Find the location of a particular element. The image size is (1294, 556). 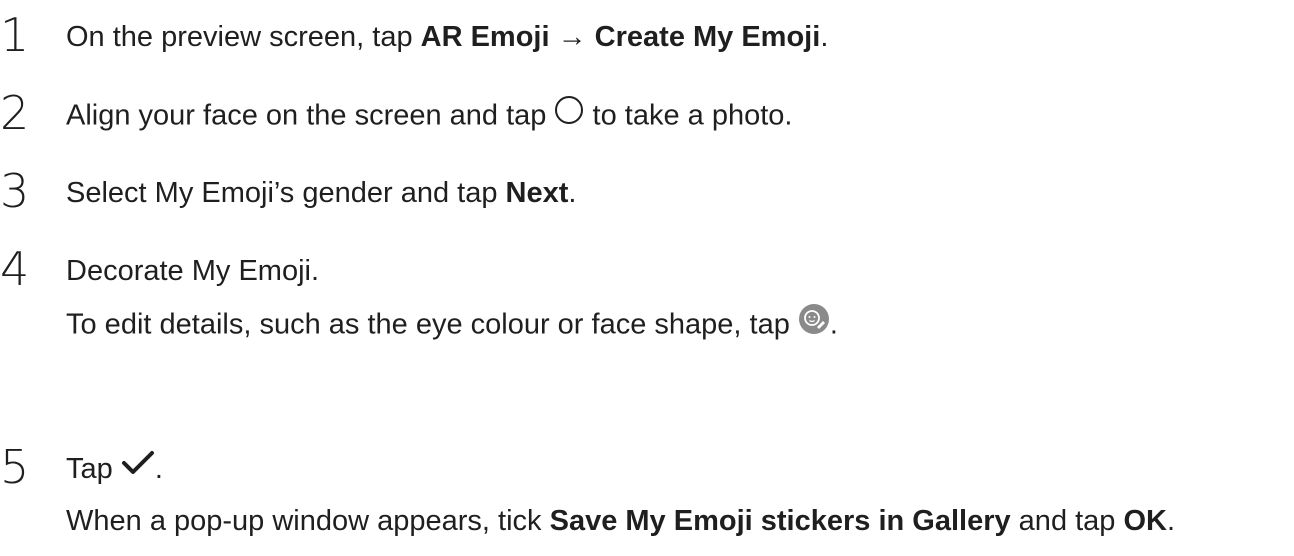

step-text-prefix: Align your face on the screen and tap is located at coordinates (310, 115).